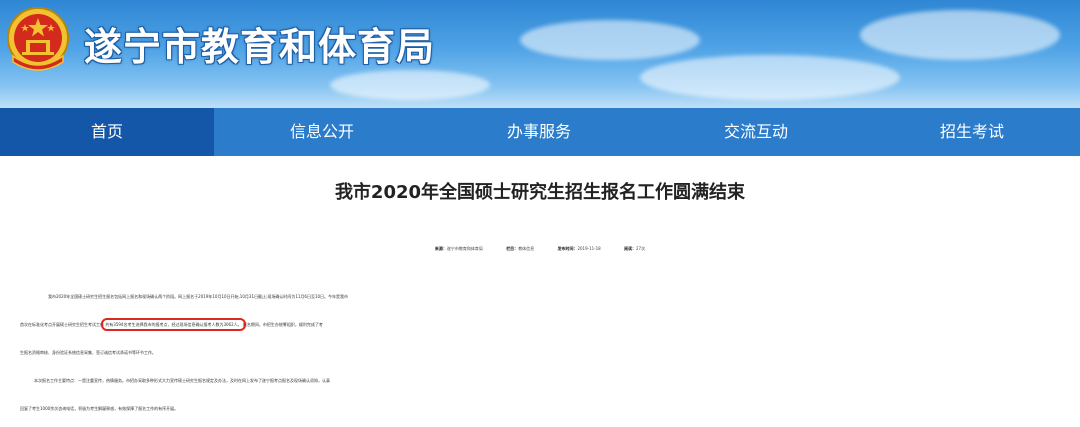  I want to click on paragraph-text: 报名期间，市招生办统筹组织，顺利完成了考, so click(282, 324).